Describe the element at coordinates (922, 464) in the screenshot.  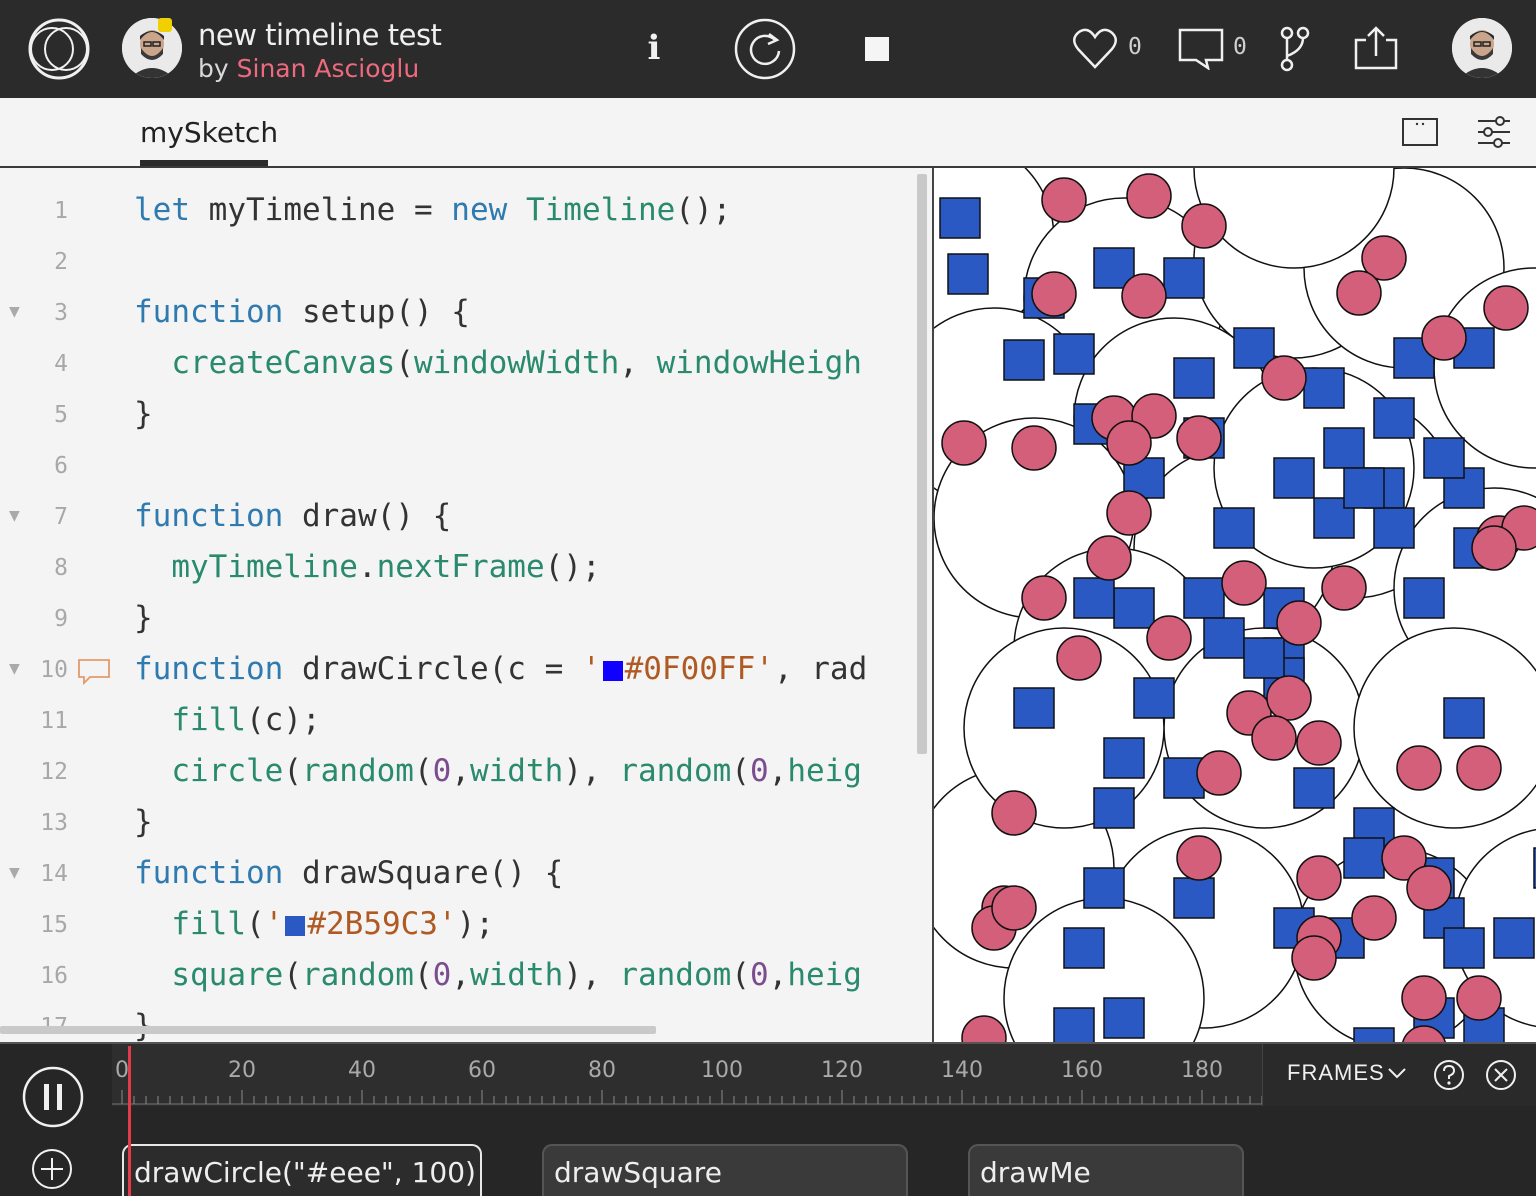
I see `editor-vertical-scrollbar` at that location.